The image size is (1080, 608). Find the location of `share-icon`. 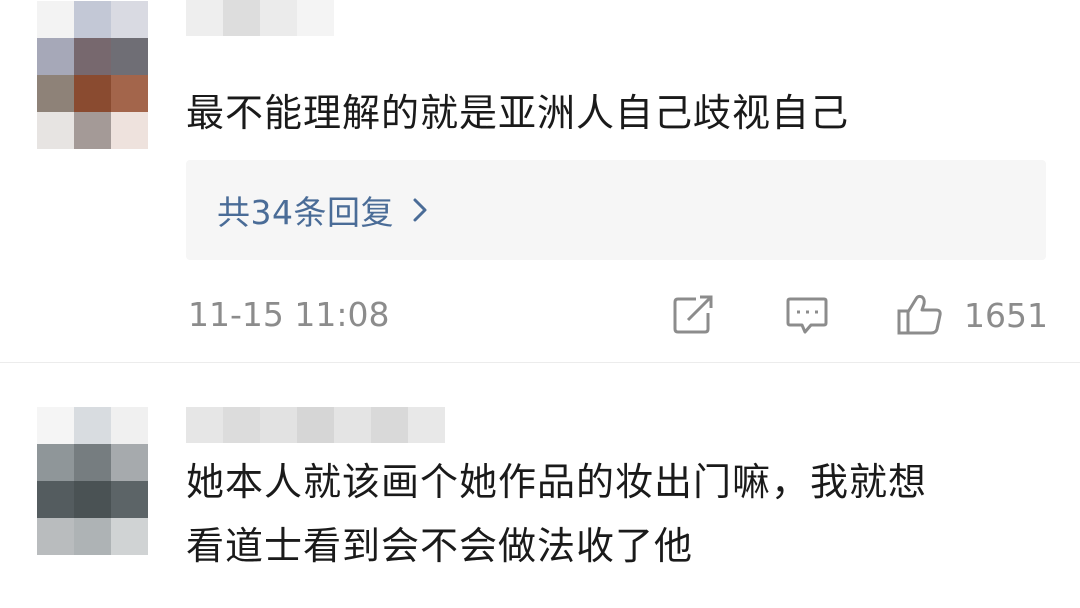

share-icon is located at coordinates (693, 314).